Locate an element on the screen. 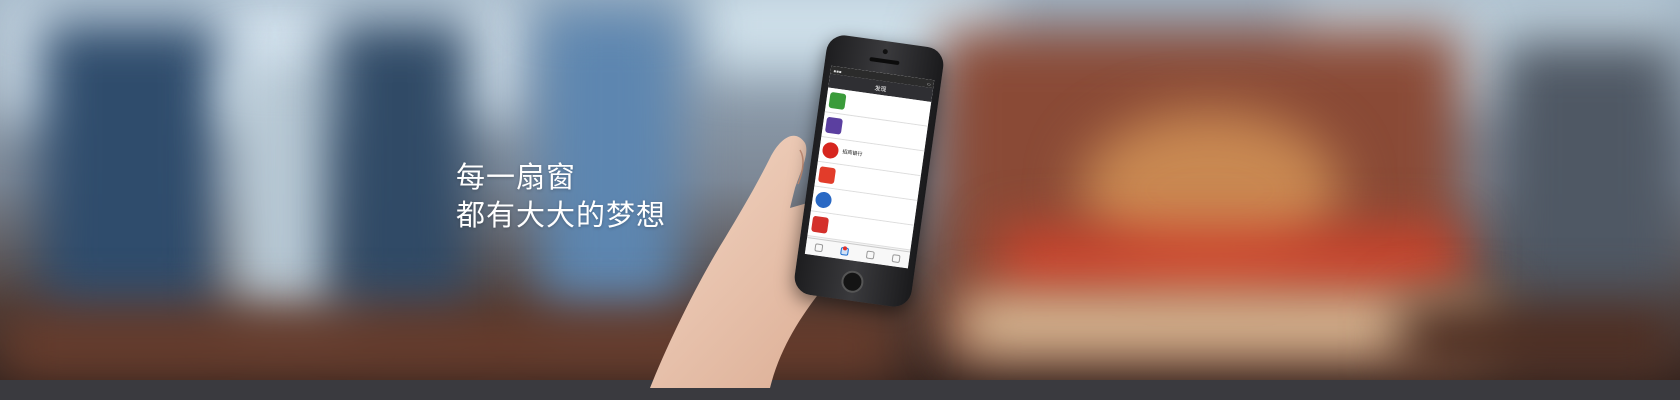  contacts-icon is located at coordinates (870, 254).